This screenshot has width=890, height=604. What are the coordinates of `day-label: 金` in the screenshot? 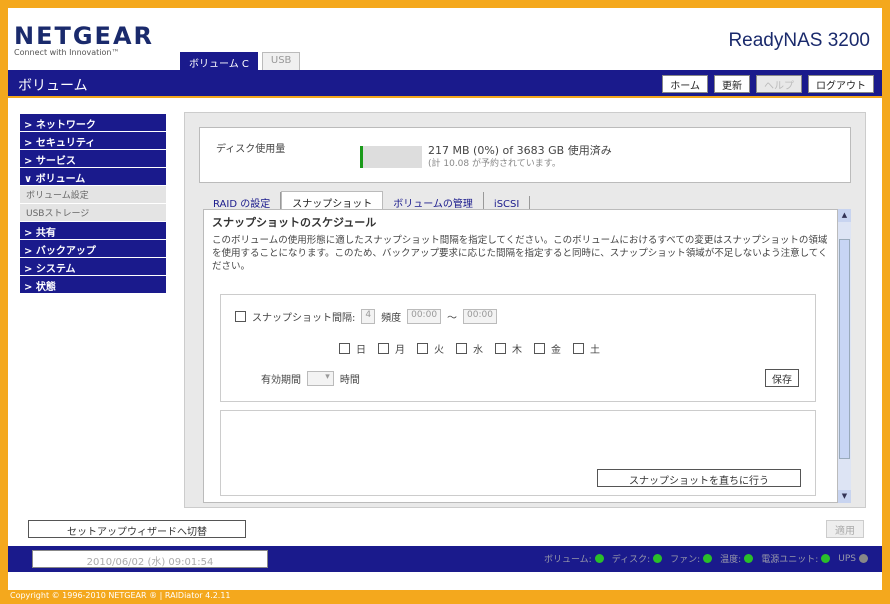 It's located at (556, 350).